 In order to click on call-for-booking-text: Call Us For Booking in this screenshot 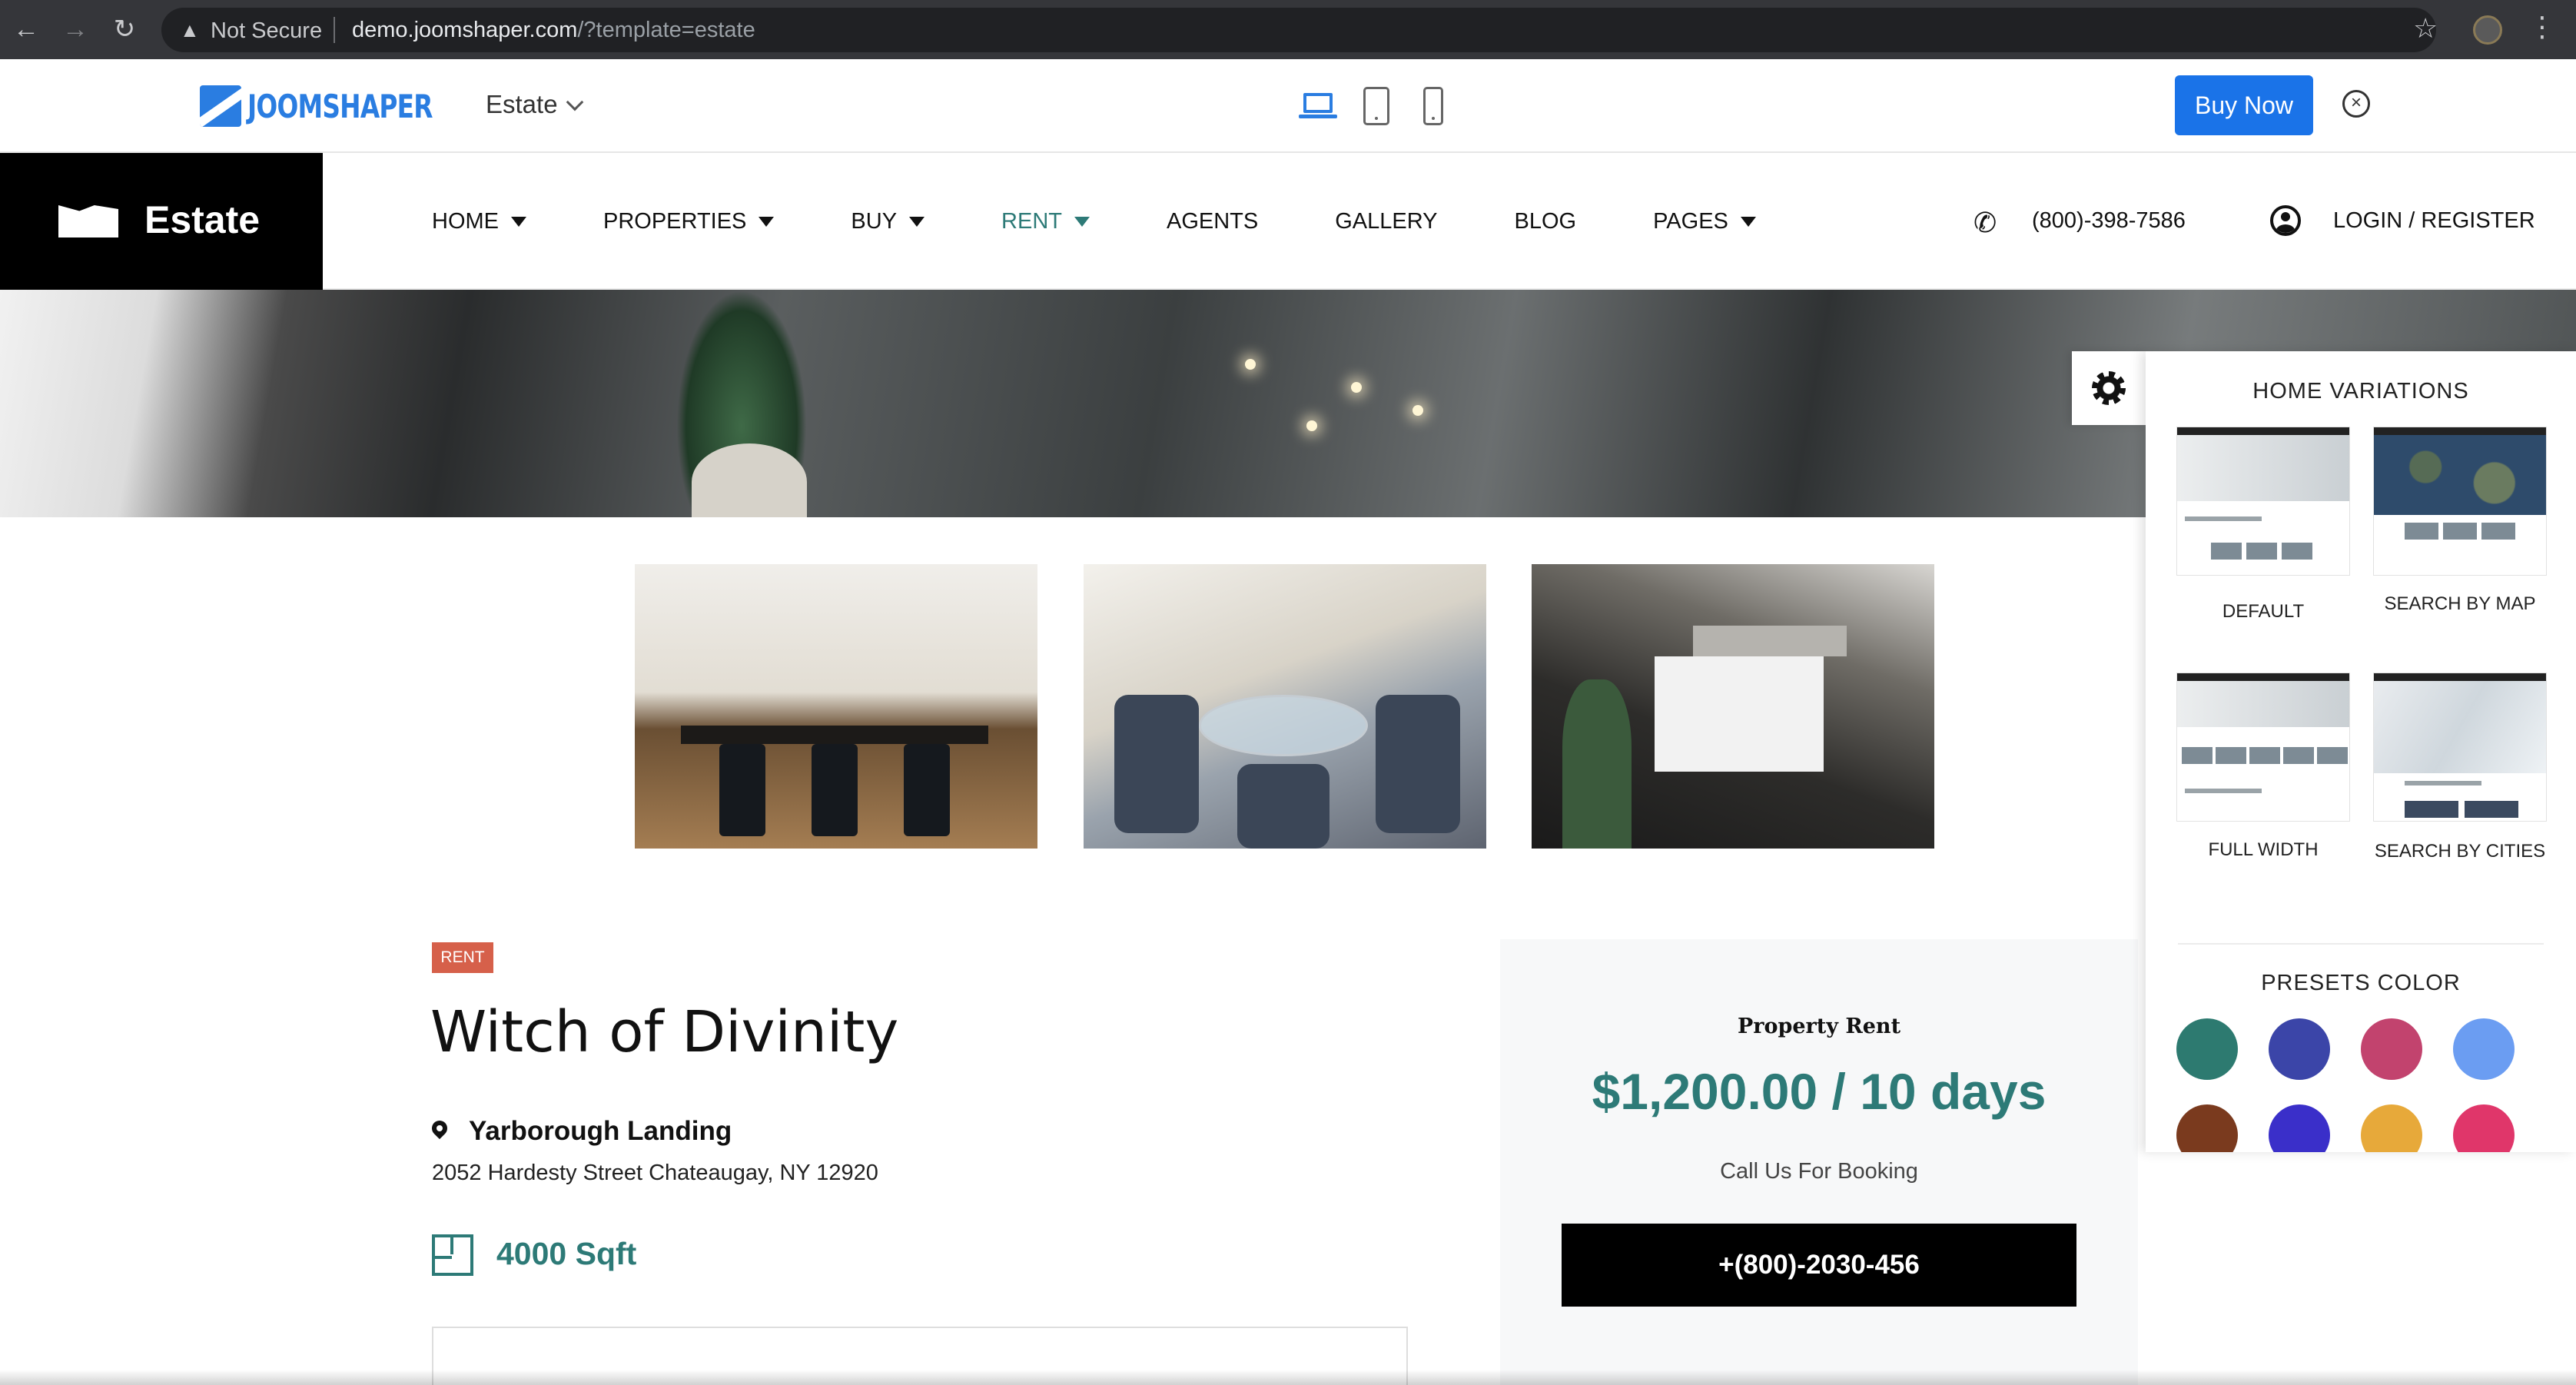, I will do `click(1819, 1171)`.